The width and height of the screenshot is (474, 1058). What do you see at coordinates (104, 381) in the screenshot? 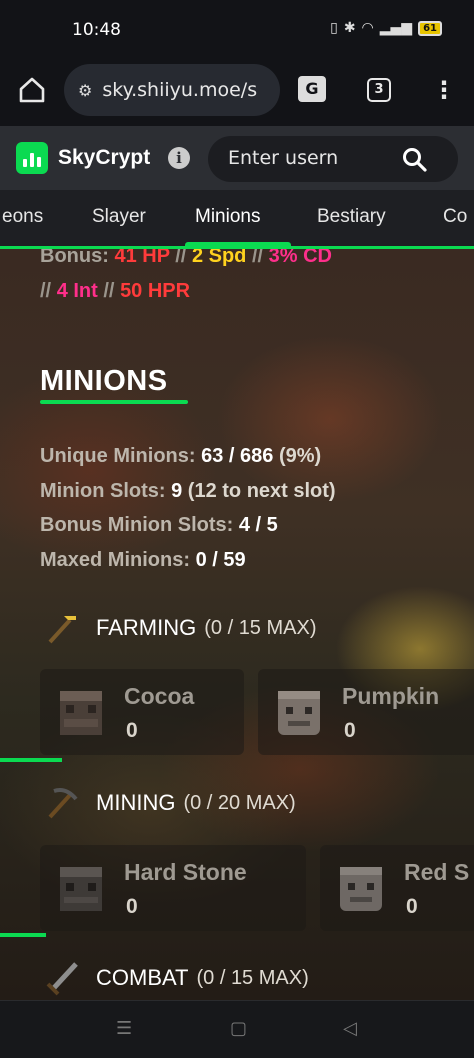
I see `section-title: MINIONS` at bounding box center [104, 381].